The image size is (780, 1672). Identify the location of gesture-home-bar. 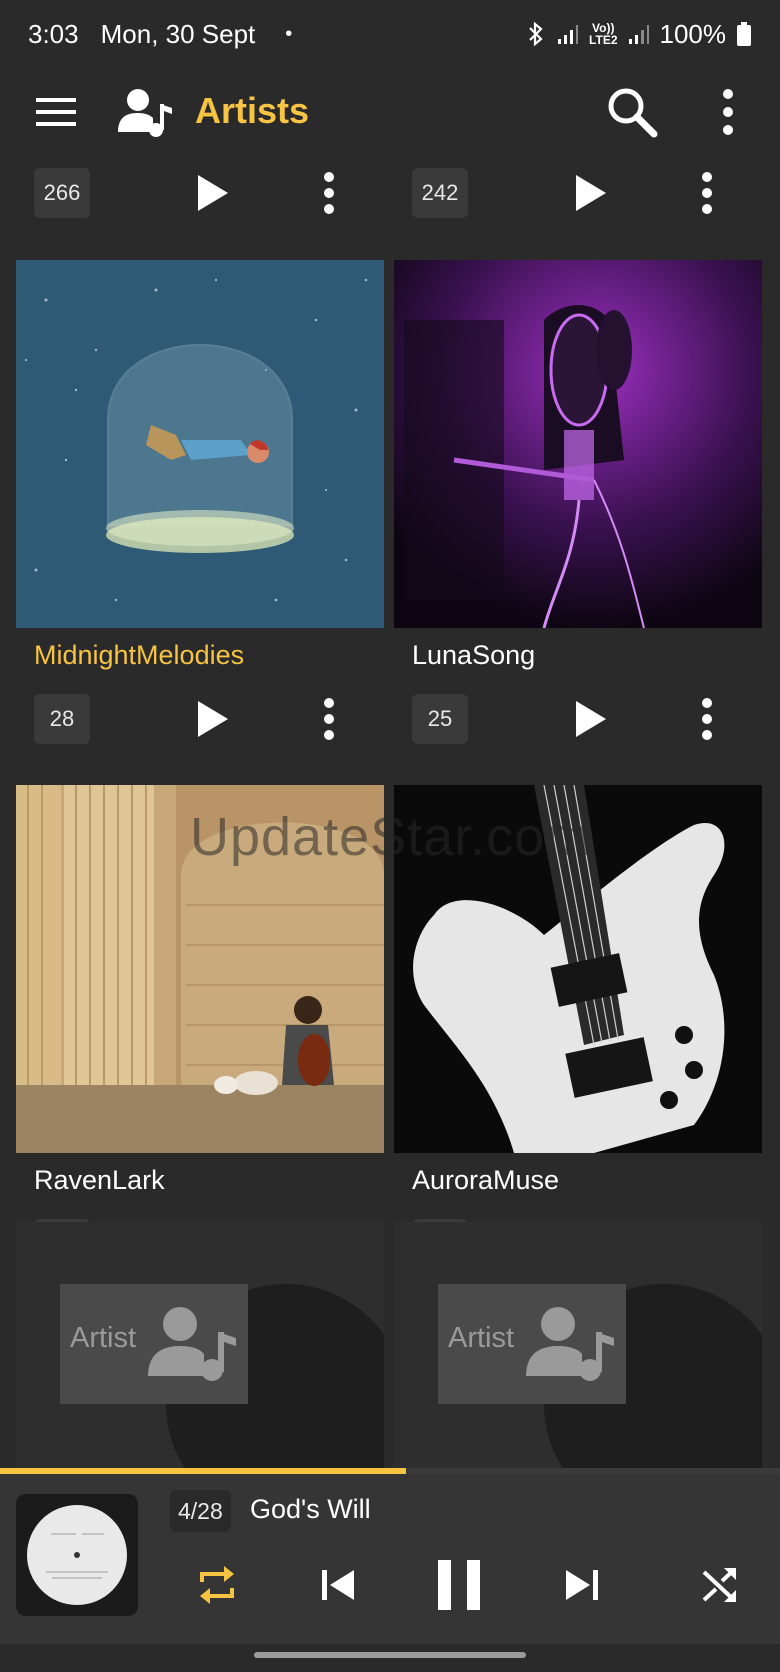
(390, 1655).